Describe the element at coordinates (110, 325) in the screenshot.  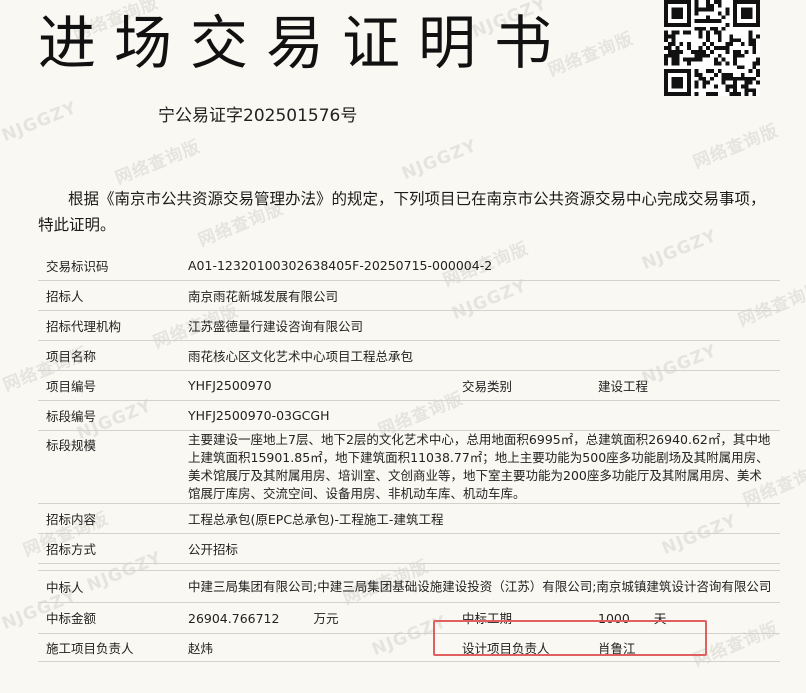
I see `field-label: 招标代理机构` at that location.